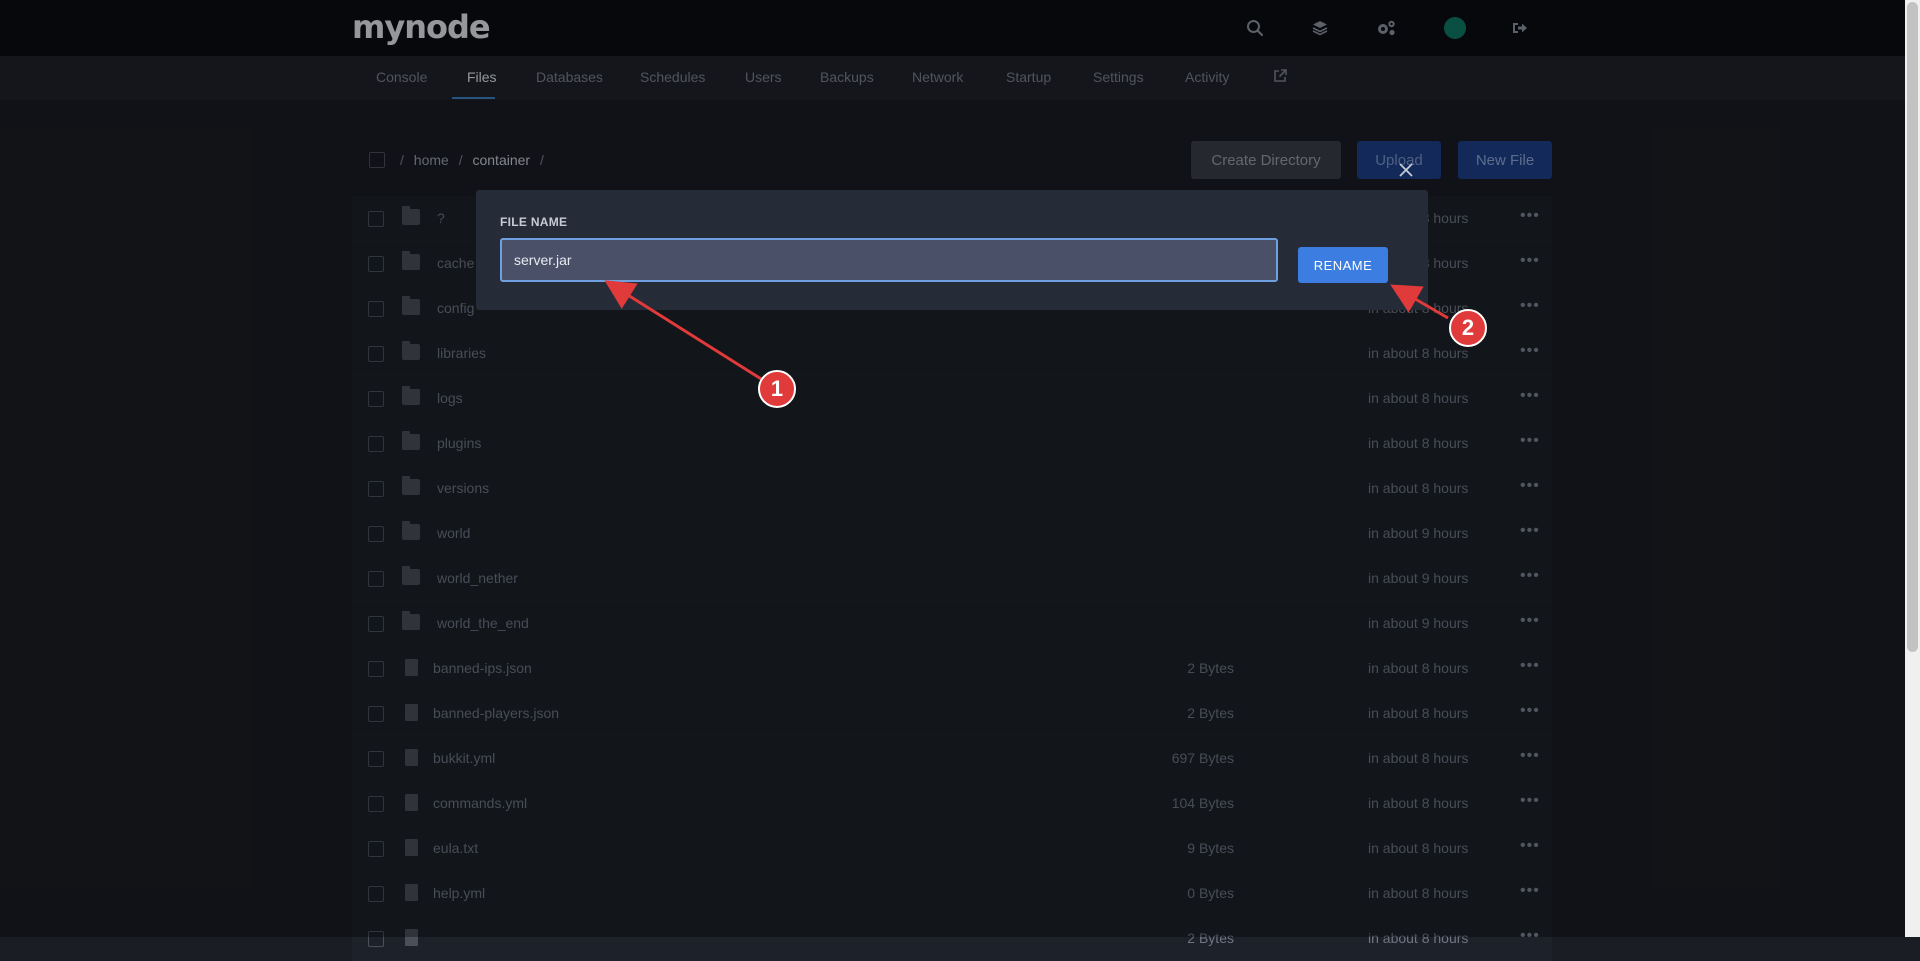 The height and width of the screenshot is (961, 1920). I want to click on scrollbar-thumb, so click(1912, 327).